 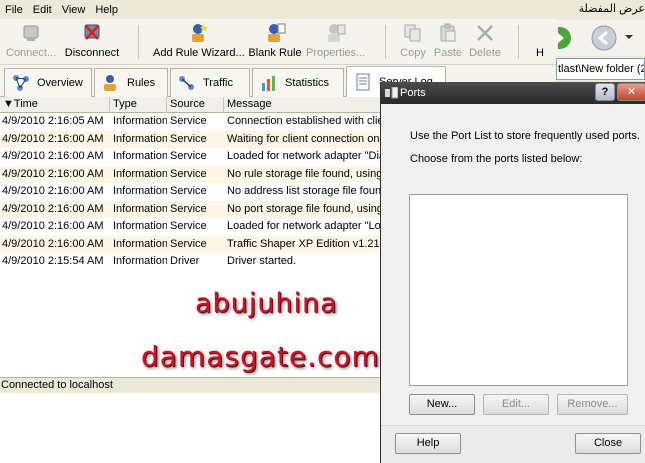 I want to click on watermark-text: abujuhina, so click(x=266, y=303).